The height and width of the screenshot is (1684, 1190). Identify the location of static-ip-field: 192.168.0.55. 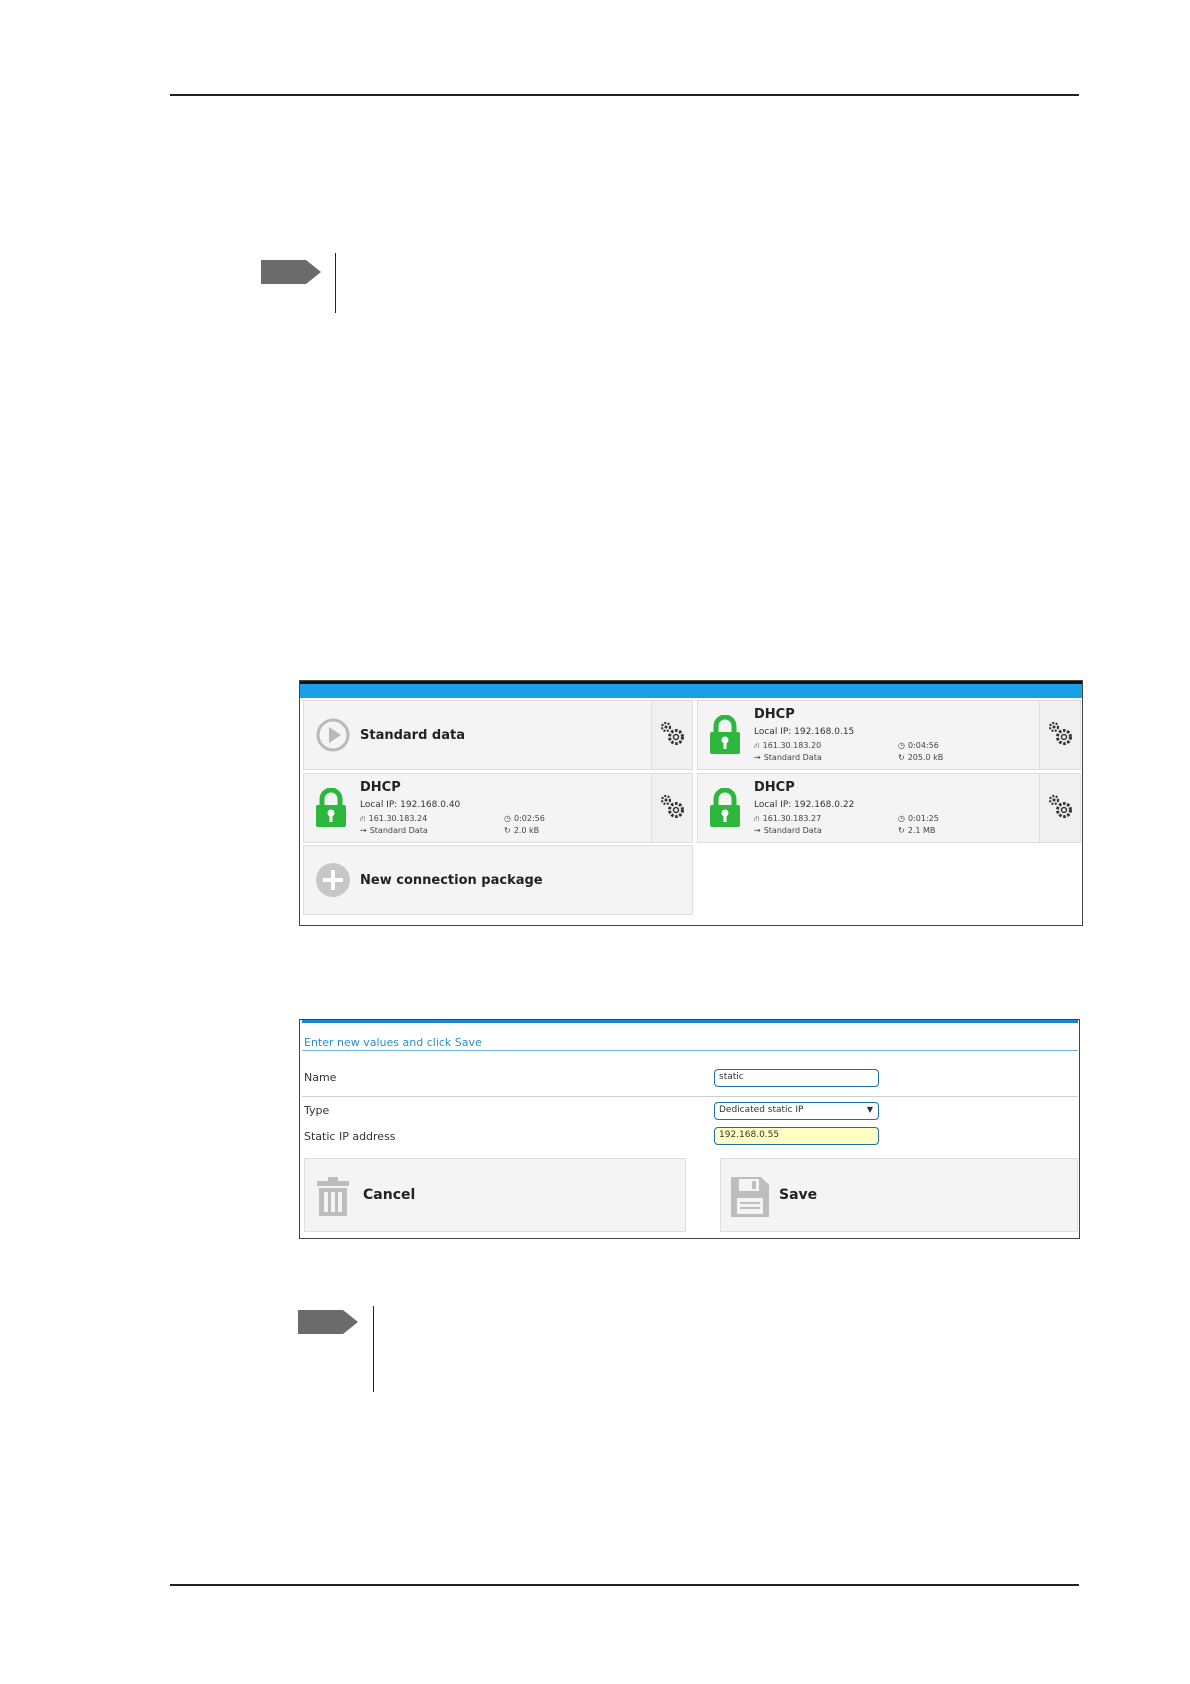
(796, 1136).